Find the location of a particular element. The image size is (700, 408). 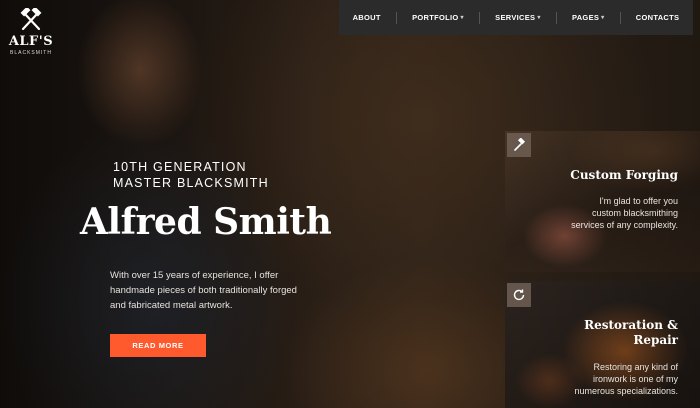

nav-item-label: ABOUT is located at coordinates (366, 17).